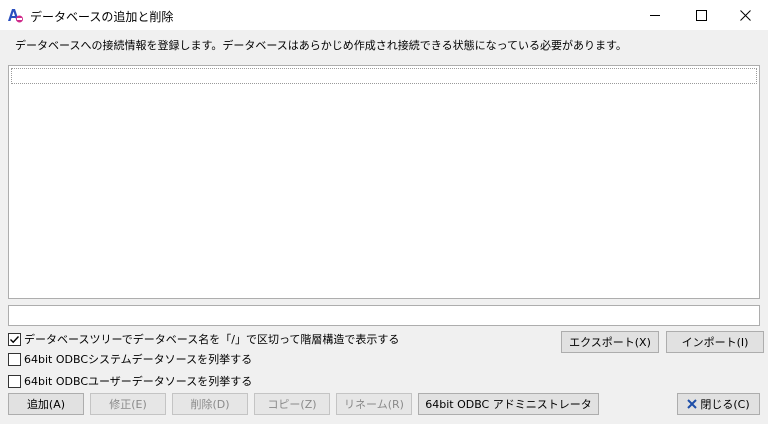  I want to click on copy-button: コピー(Z), so click(292, 404).